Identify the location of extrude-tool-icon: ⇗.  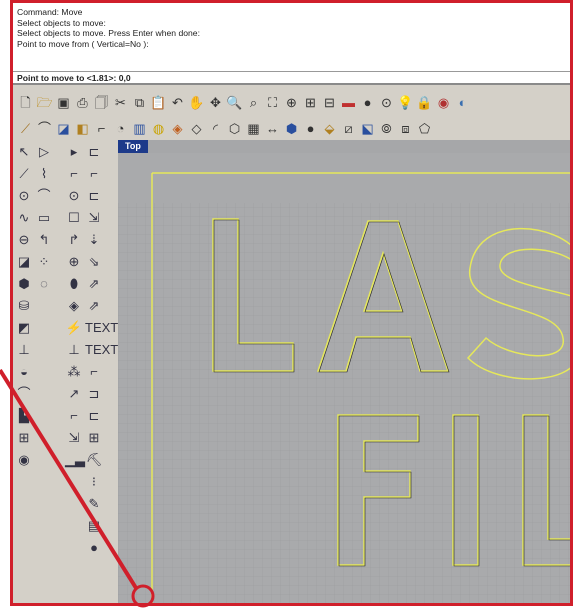
(94, 284).